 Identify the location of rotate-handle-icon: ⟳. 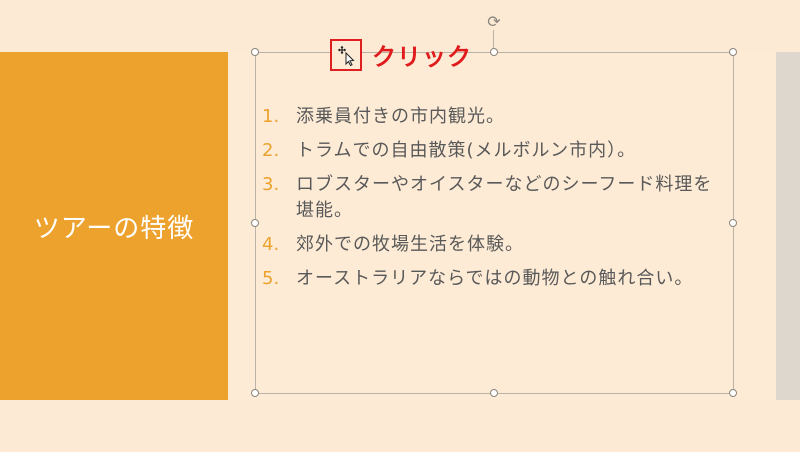
(494, 22).